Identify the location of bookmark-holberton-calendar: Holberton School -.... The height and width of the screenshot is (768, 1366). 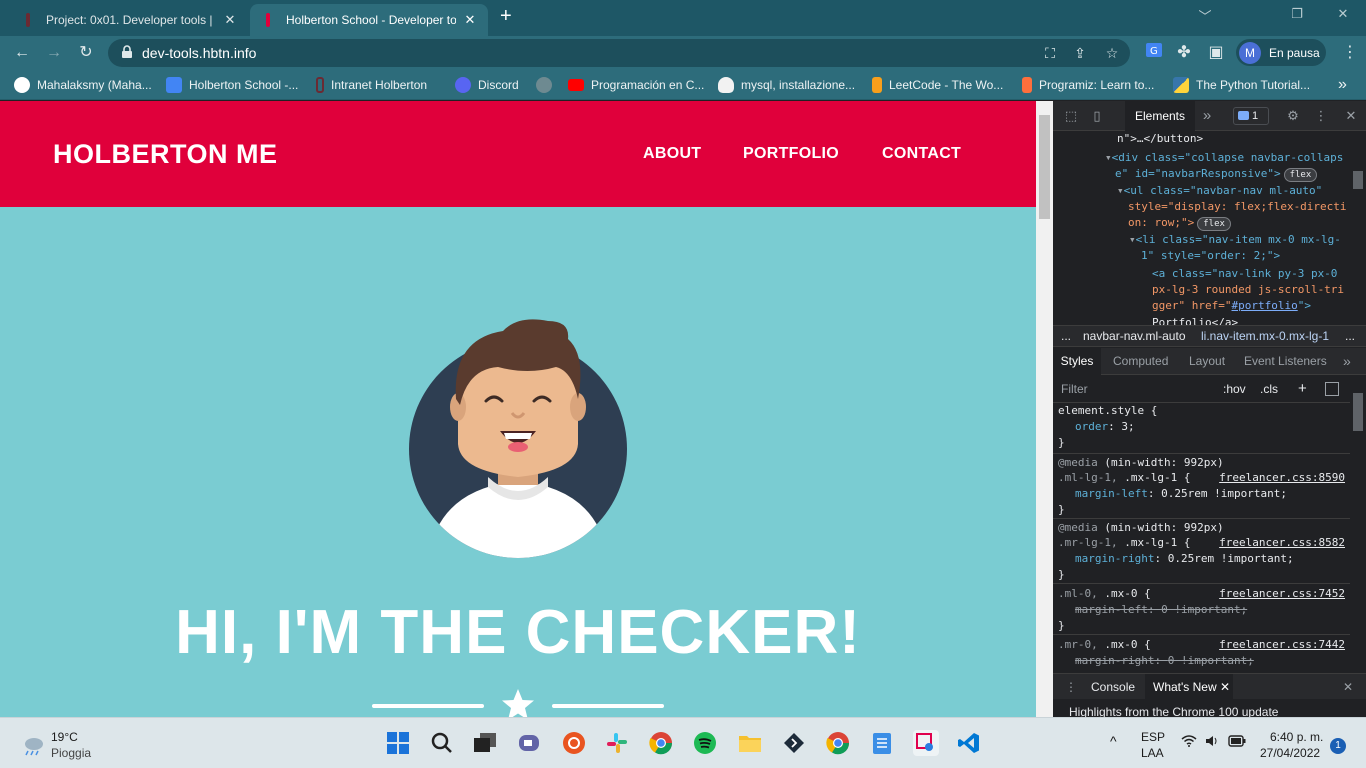
(232, 85).